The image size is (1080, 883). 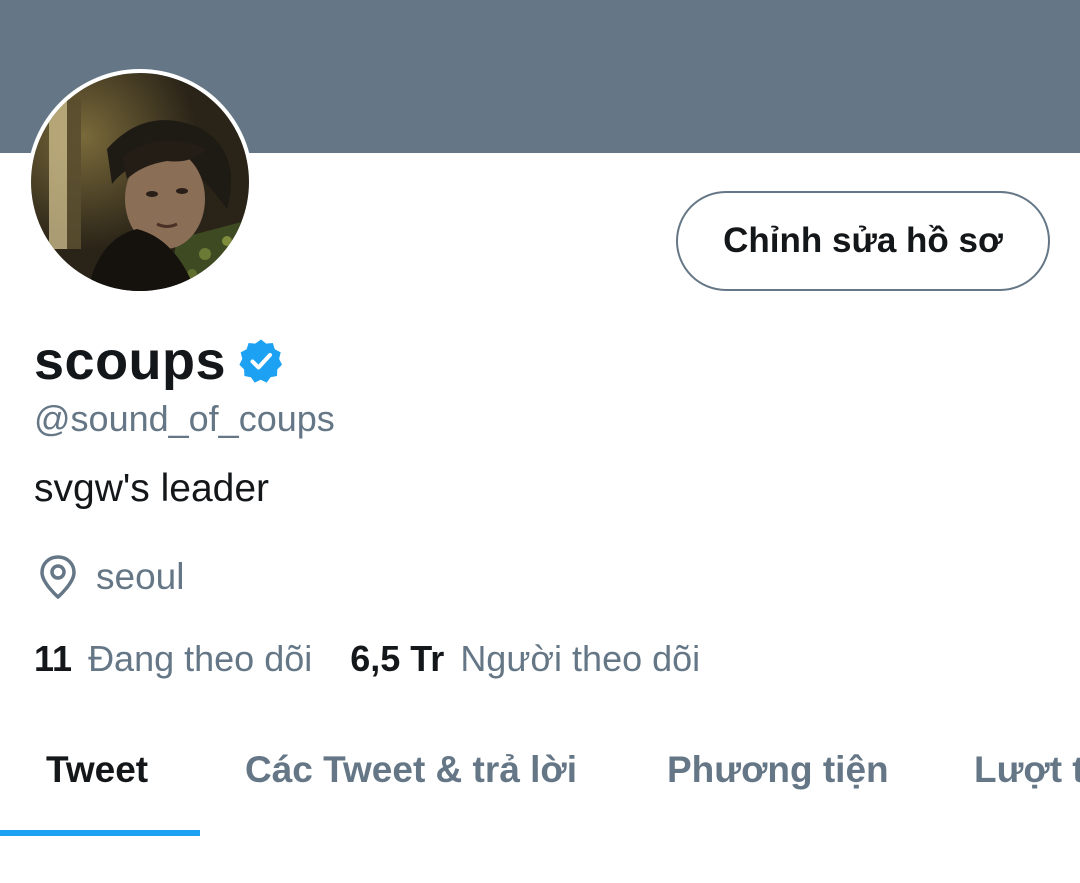 What do you see at coordinates (411, 770) in the screenshot?
I see `tab-tweets-and-replies: Các Tweet & trả lời` at bounding box center [411, 770].